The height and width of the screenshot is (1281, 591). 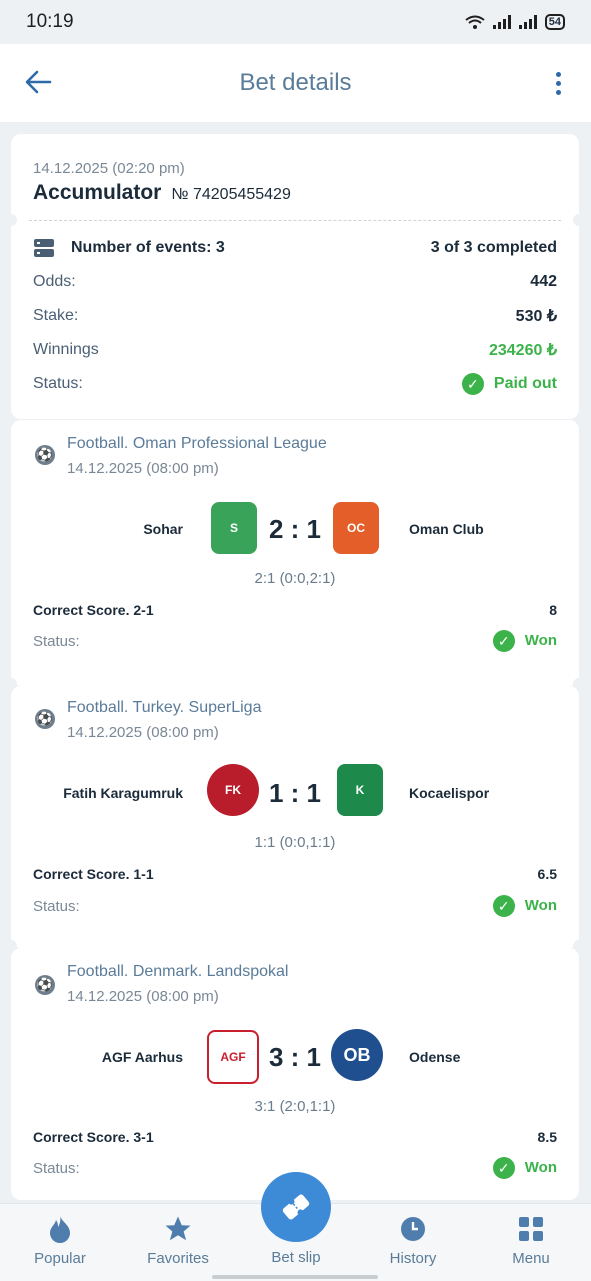 What do you see at coordinates (356, 528) in the screenshot?
I see `away-team-logo: OC` at bounding box center [356, 528].